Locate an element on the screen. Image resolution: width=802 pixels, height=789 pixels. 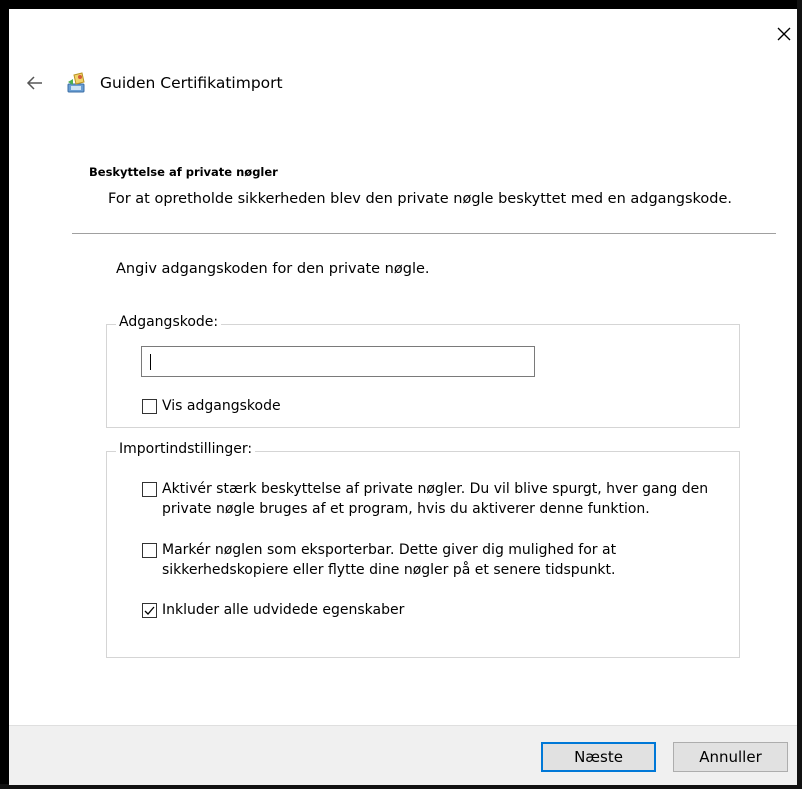
next-button: Næste is located at coordinates (598, 757).